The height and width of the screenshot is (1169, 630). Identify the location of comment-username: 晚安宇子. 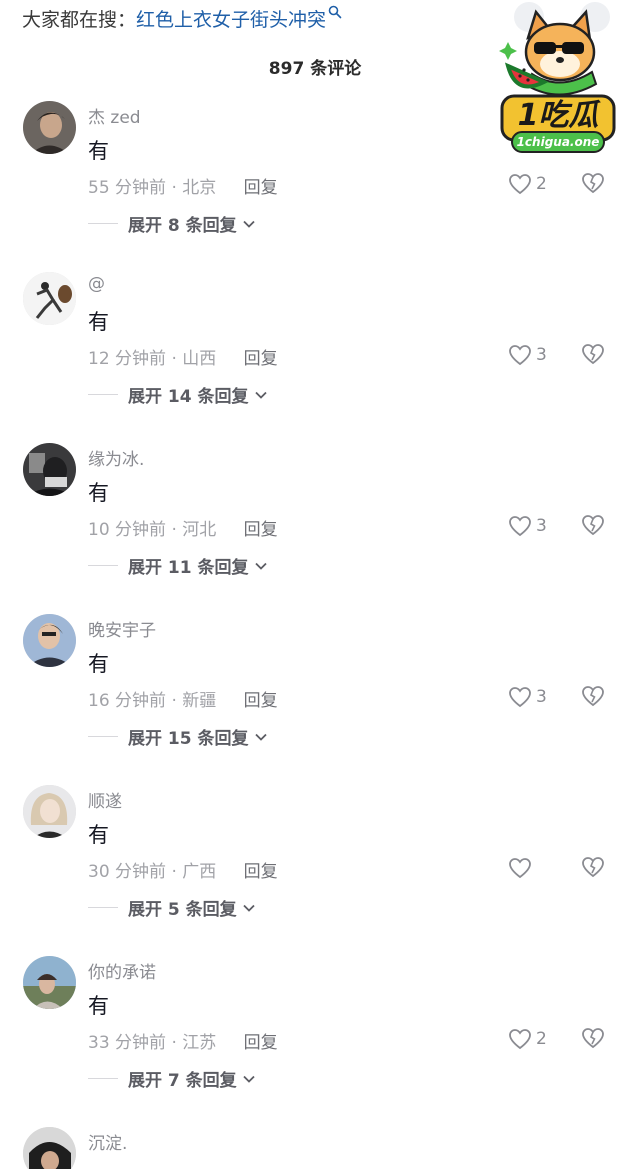
(122, 628).